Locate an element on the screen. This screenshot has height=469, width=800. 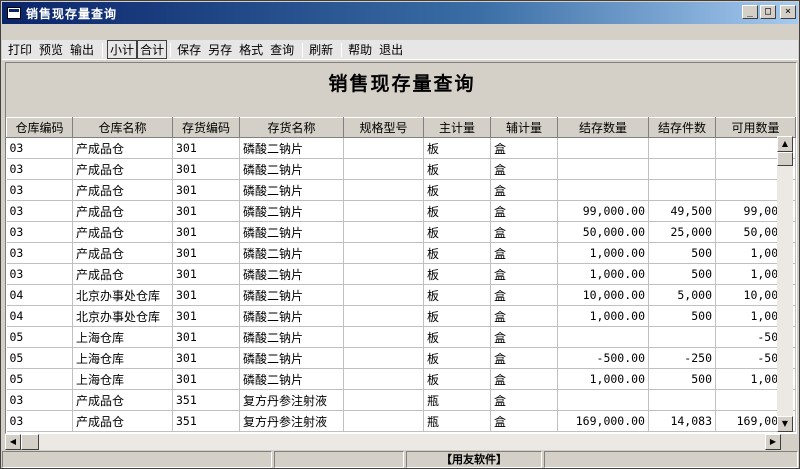
table-row: 03 产成品仓 301 磷酸二钠片板盒 50,000.00 25,000 50,000. is located at coordinates (401, 232).